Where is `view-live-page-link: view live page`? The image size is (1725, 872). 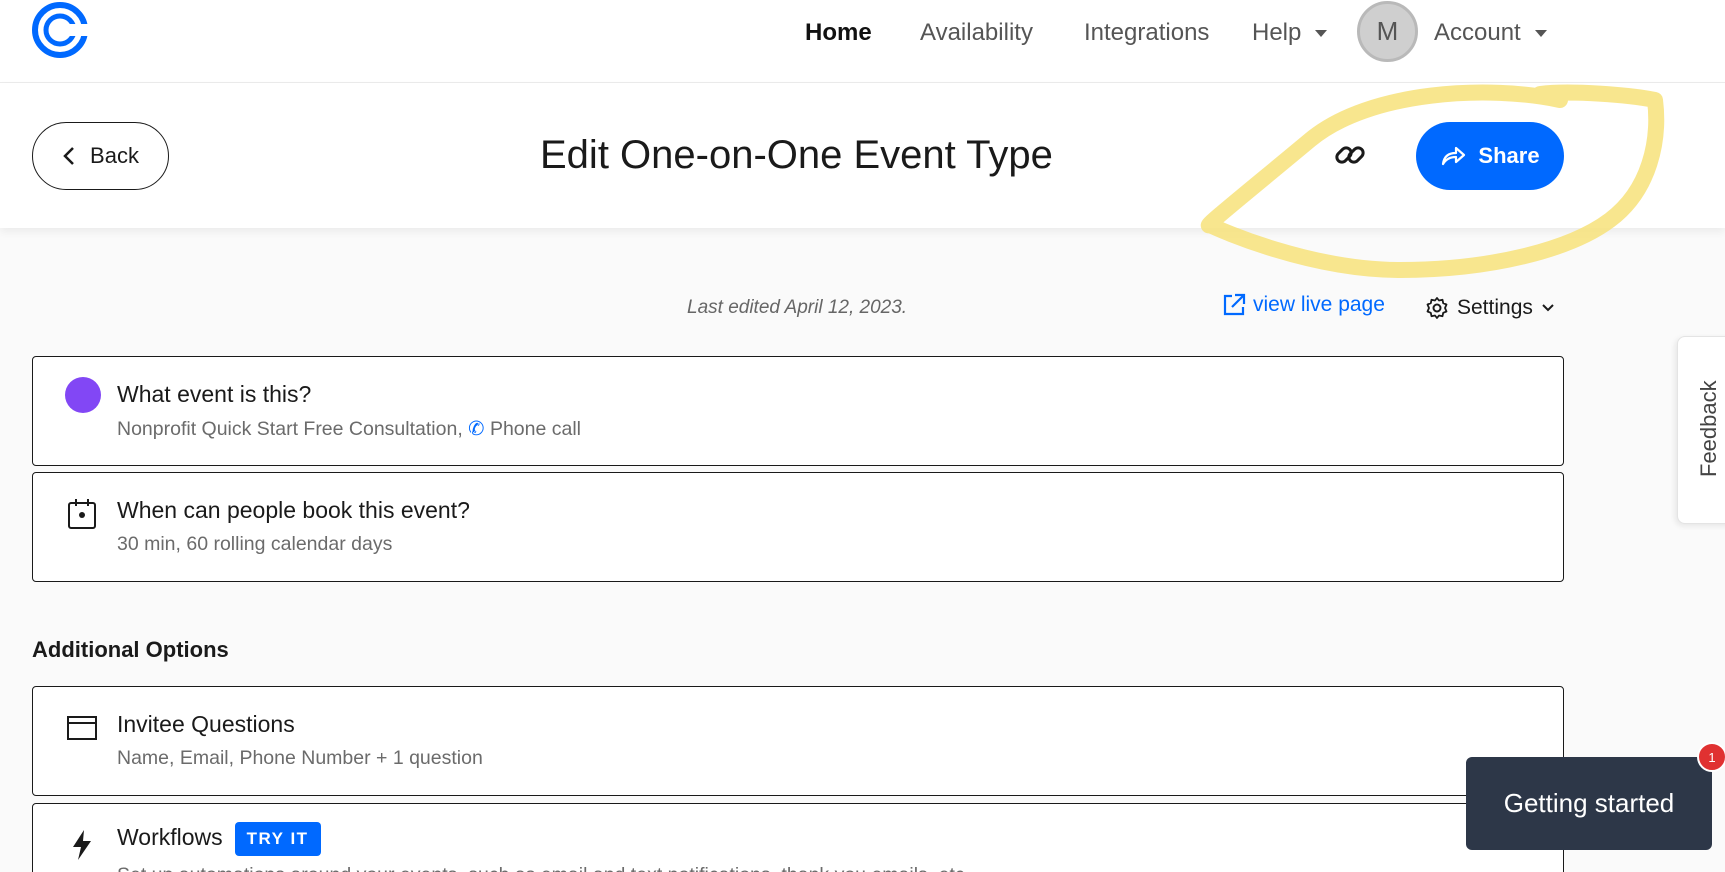 view-live-page-link: view live page is located at coordinates (1303, 305).